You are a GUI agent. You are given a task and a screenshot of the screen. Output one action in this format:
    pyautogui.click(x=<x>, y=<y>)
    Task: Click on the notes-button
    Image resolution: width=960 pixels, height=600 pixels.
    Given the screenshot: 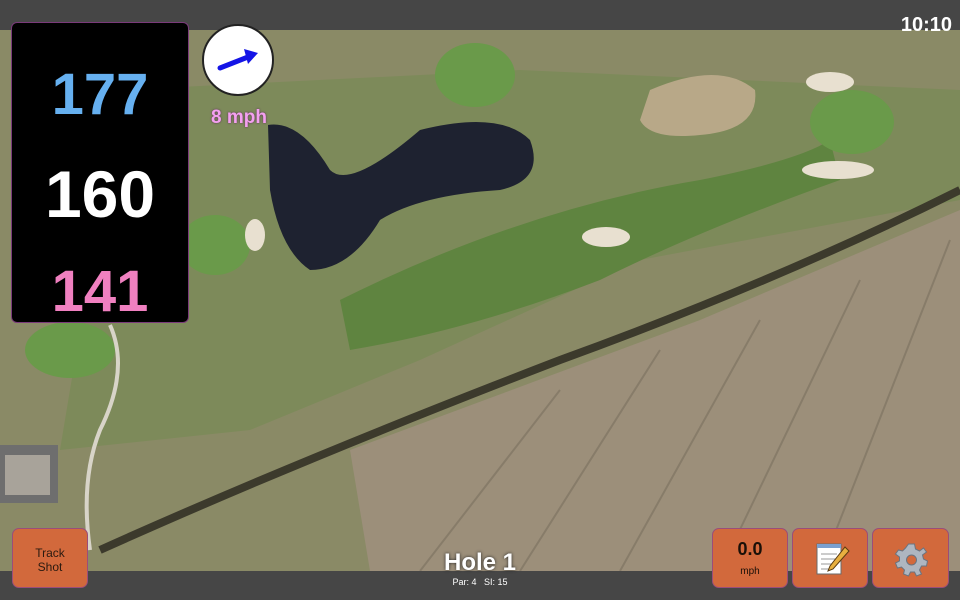 What is the action you would take?
    pyautogui.click(x=830, y=558)
    